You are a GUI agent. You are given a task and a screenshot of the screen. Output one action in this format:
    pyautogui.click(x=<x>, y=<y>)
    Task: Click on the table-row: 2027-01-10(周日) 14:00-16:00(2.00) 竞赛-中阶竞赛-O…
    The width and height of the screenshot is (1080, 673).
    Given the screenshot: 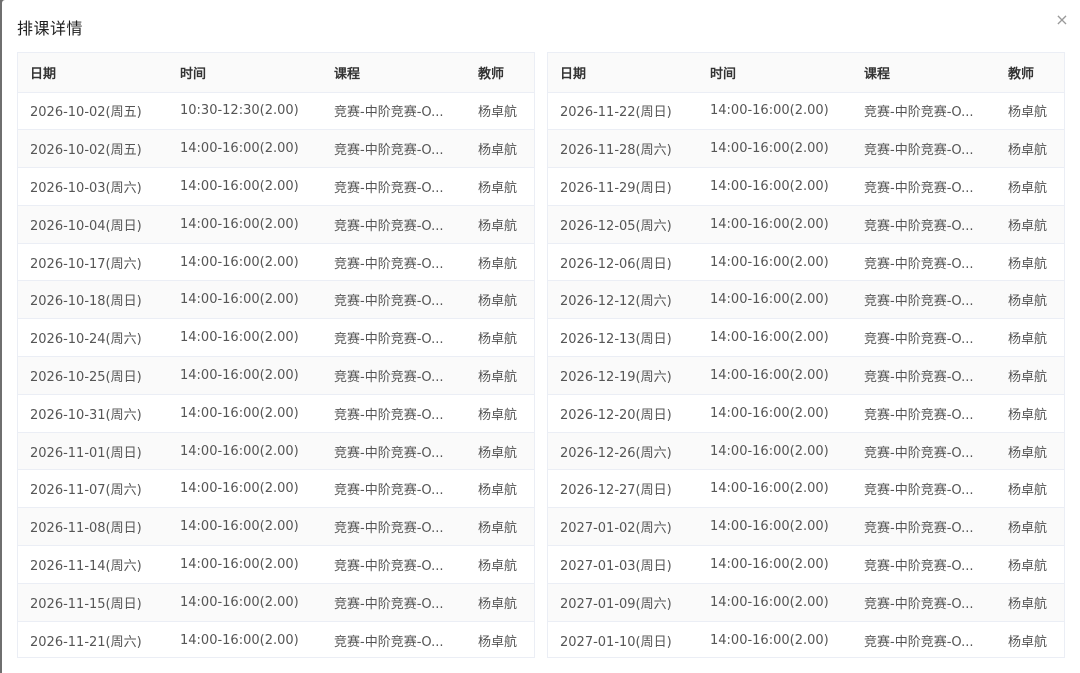 What is the action you would take?
    pyautogui.click(x=806, y=639)
    